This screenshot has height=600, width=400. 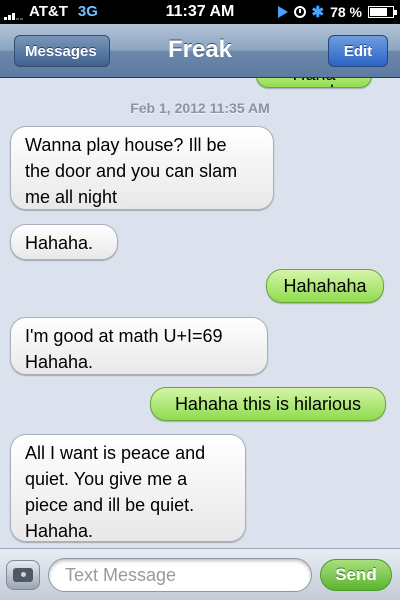 What do you see at coordinates (299, 12) in the screenshot?
I see `location-lock-icon` at bounding box center [299, 12].